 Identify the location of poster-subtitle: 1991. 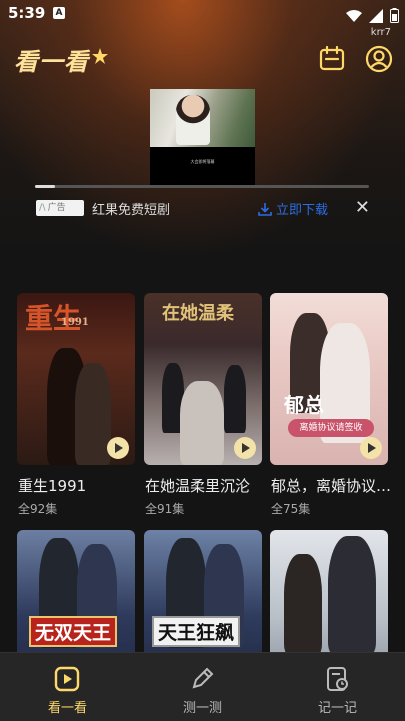
(75, 322).